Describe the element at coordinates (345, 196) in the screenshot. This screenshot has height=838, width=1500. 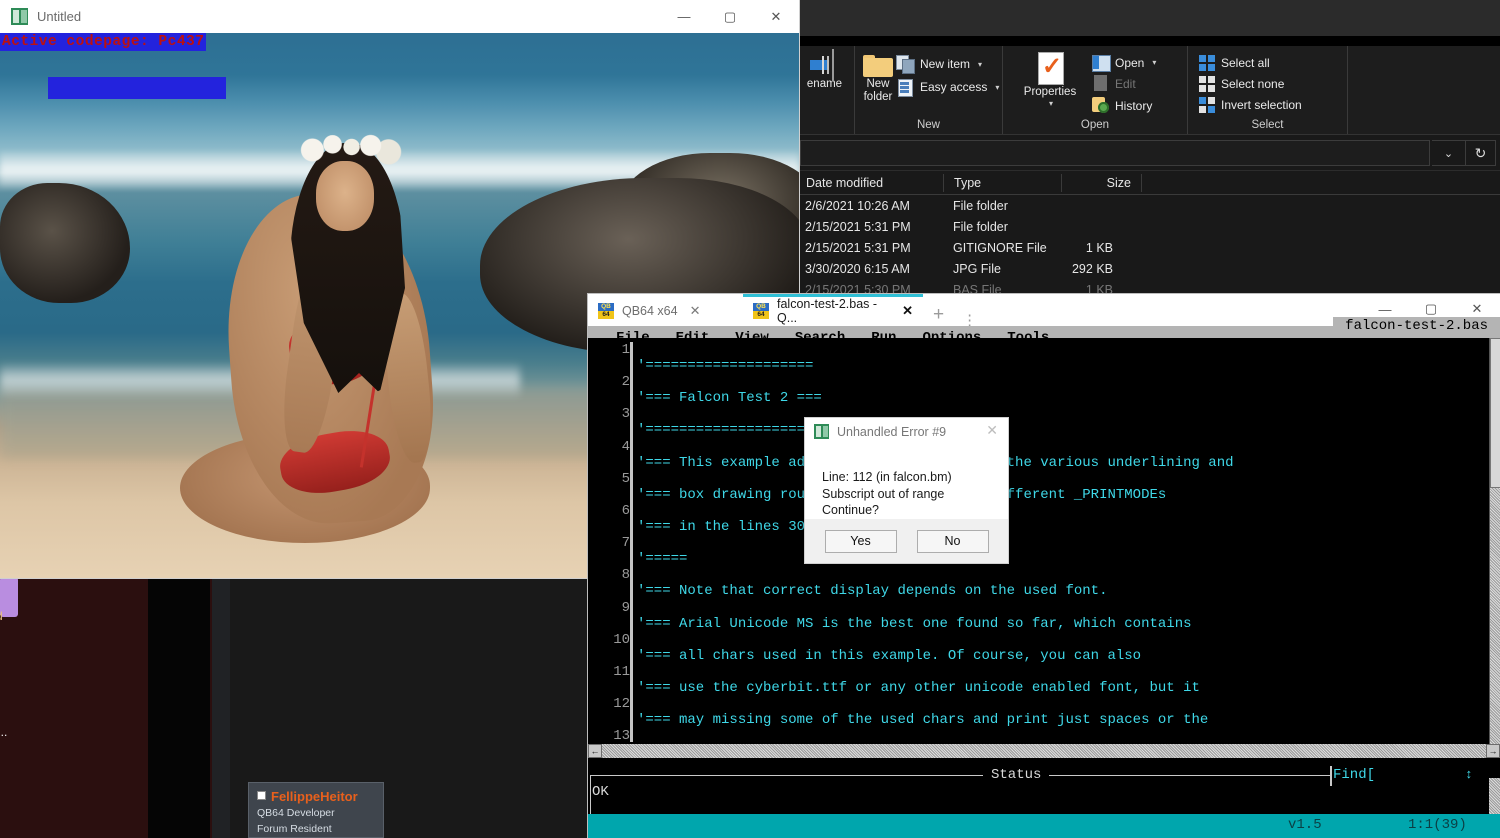
I see `subject-face` at that location.